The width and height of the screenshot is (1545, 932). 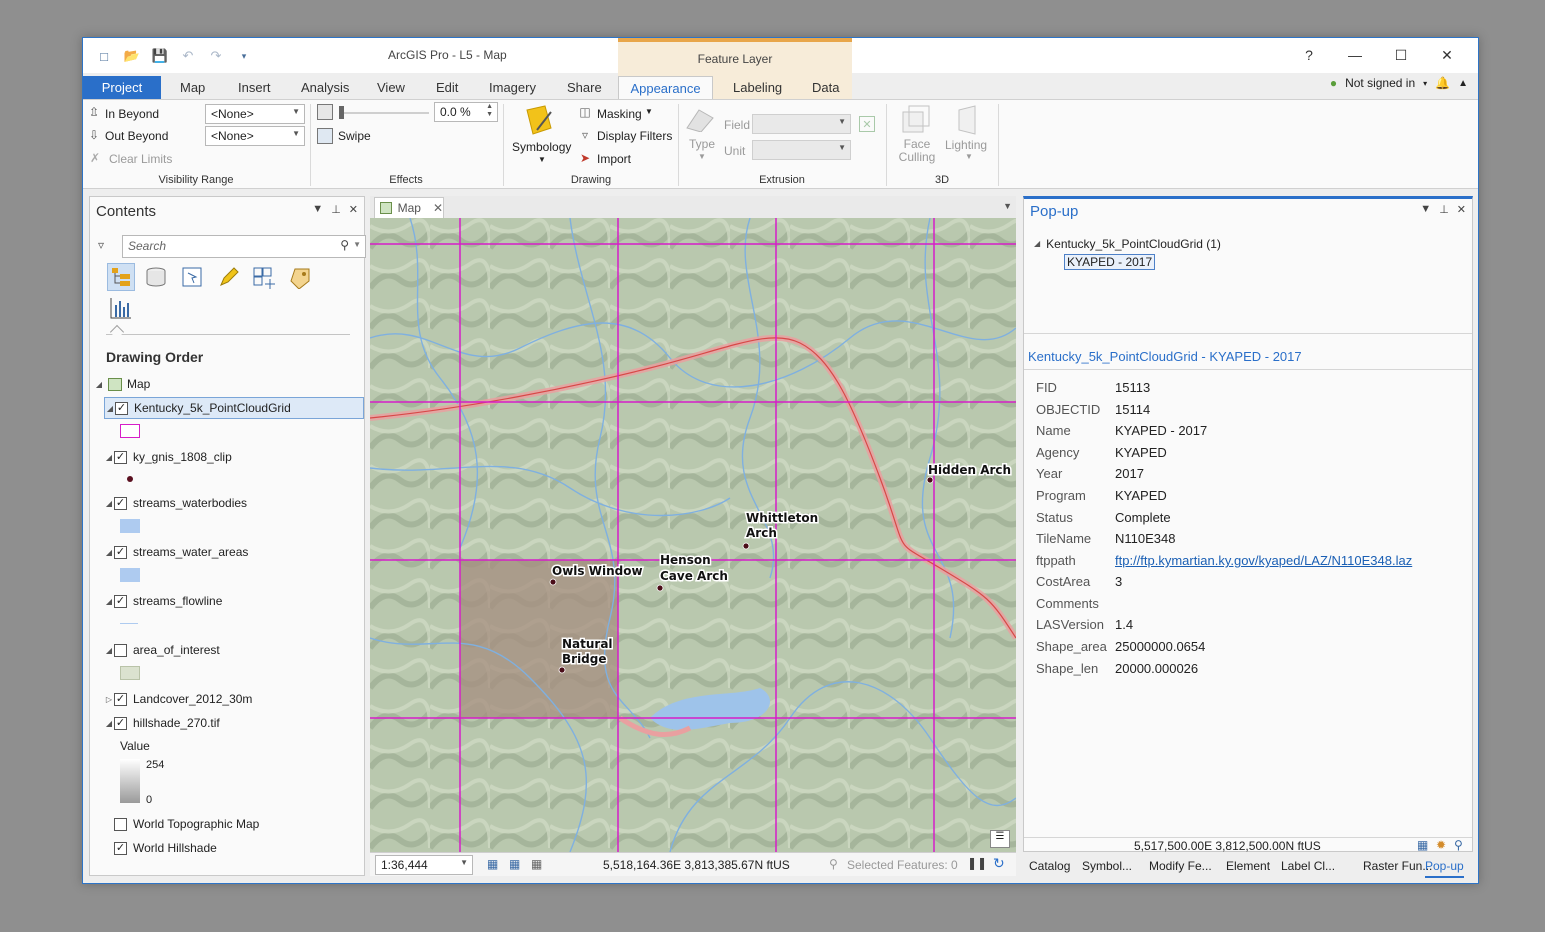 I want to click on notification-icon: 🔔, so click(x=1442, y=83).